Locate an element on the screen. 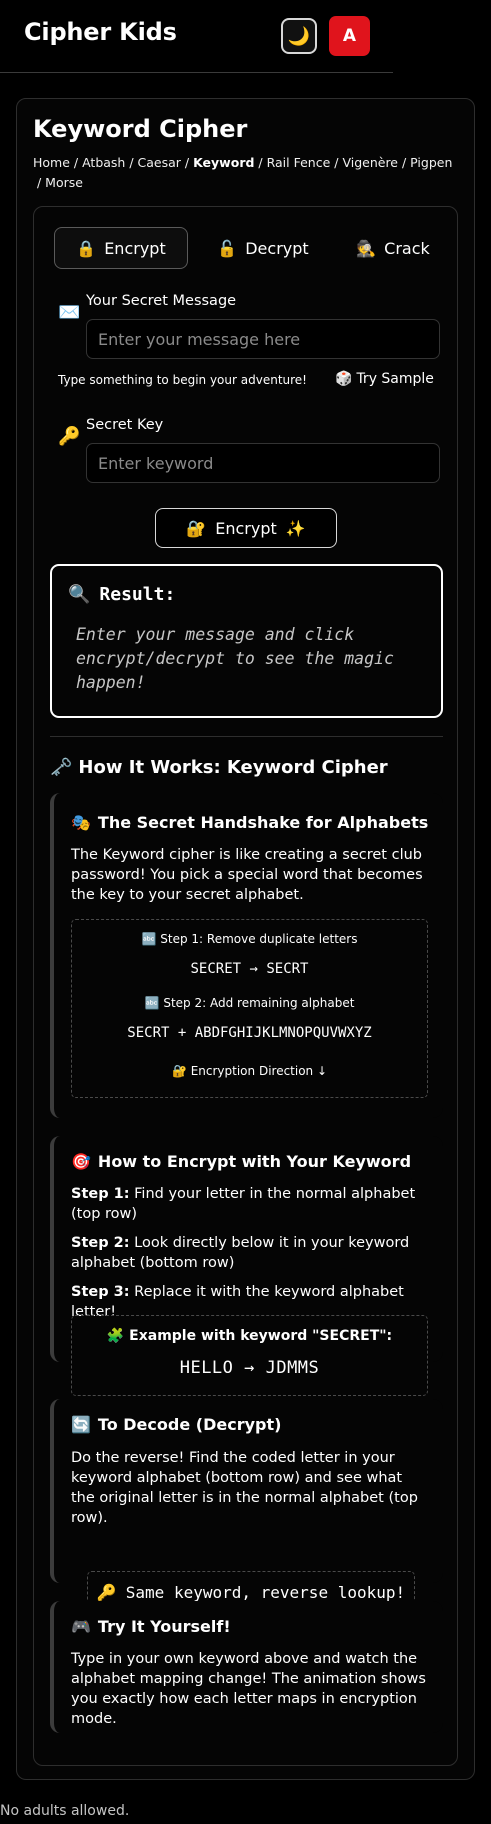  tab-label: Encrypt is located at coordinates (135, 248).